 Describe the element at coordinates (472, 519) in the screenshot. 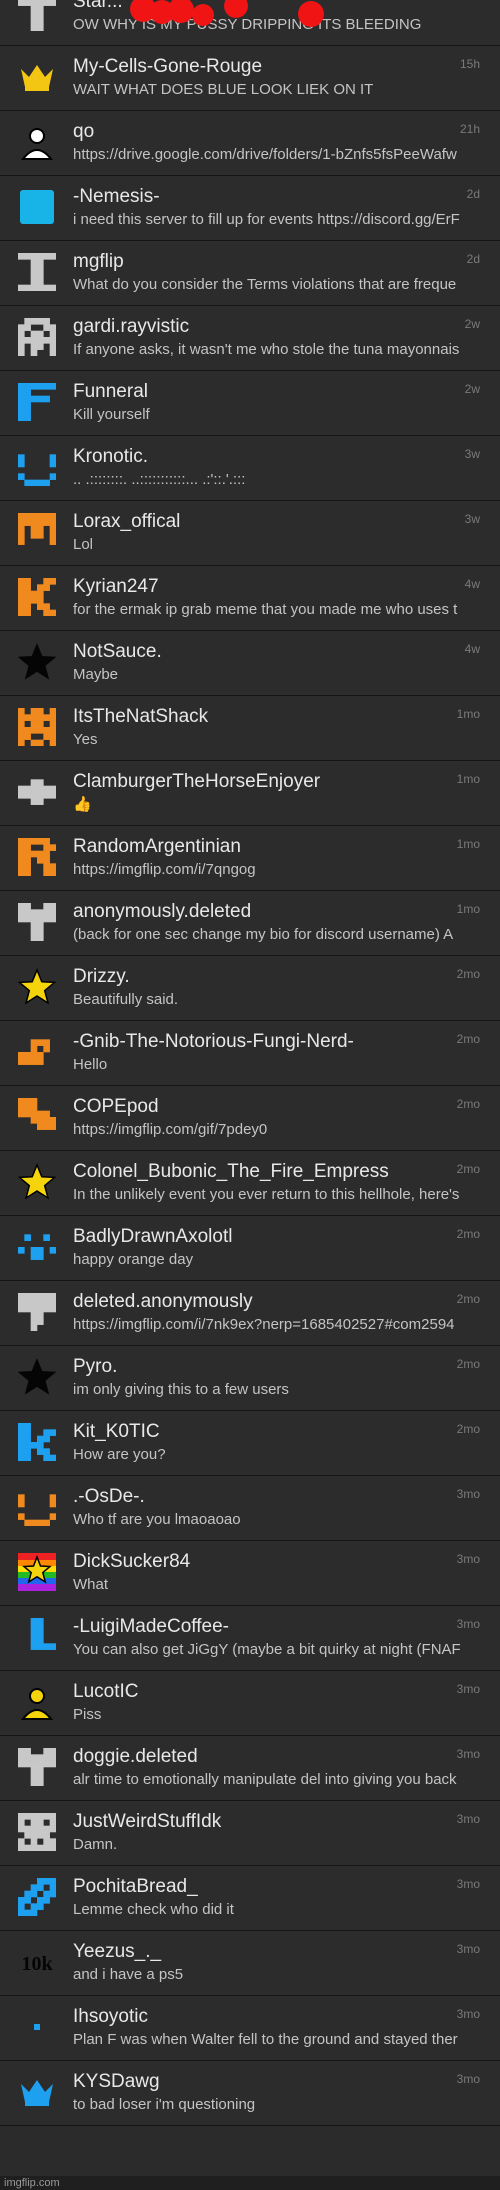

I see `timestamp: 3w` at that location.